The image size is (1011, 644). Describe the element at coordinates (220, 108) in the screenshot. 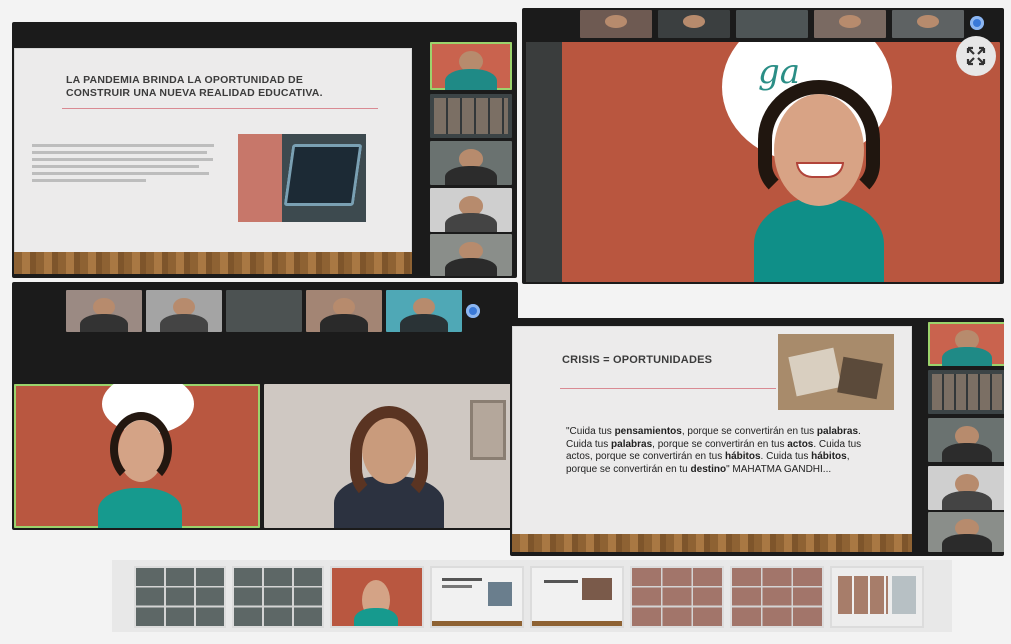

I see `slide-title-underline` at that location.